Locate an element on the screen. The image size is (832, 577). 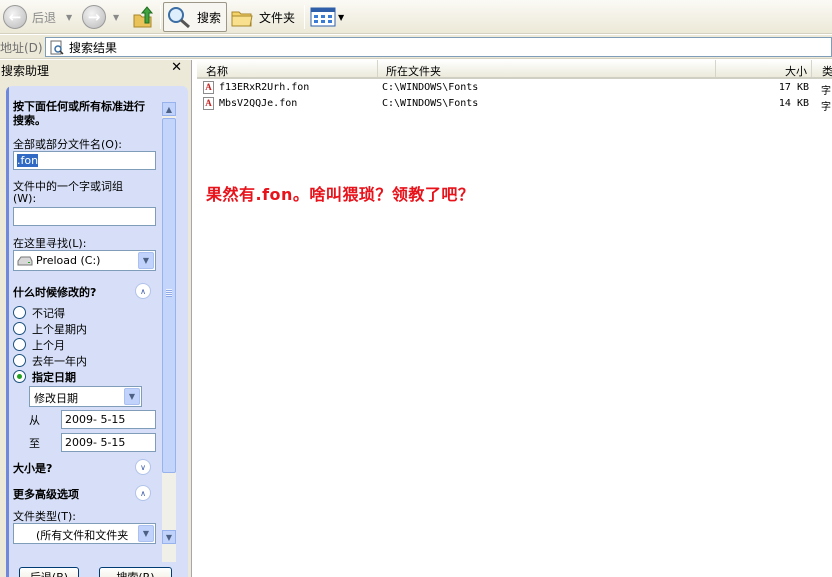
option-last-year: 去年一年内 is located at coordinates (59, 361).